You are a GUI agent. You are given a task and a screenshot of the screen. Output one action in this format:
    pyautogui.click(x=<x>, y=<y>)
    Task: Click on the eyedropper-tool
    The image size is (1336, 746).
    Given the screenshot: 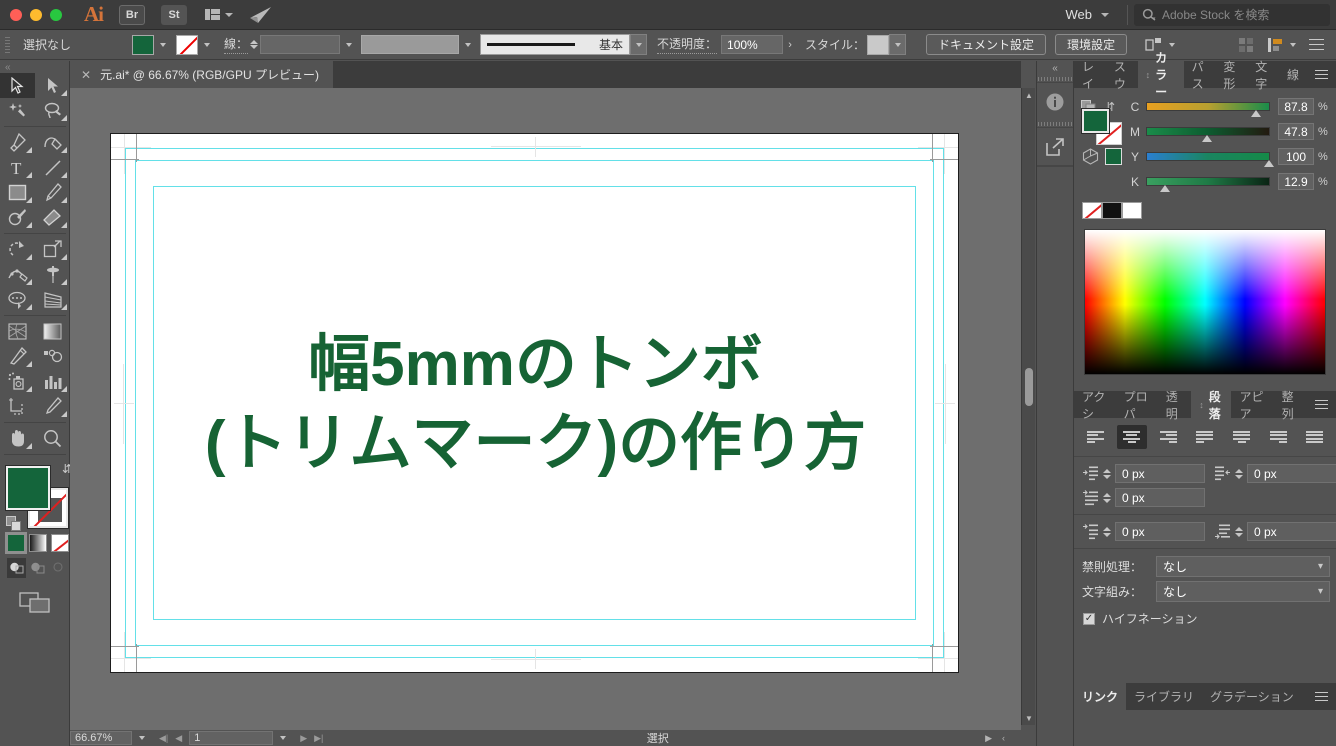 What is the action you would take?
    pyautogui.click(x=17, y=356)
    